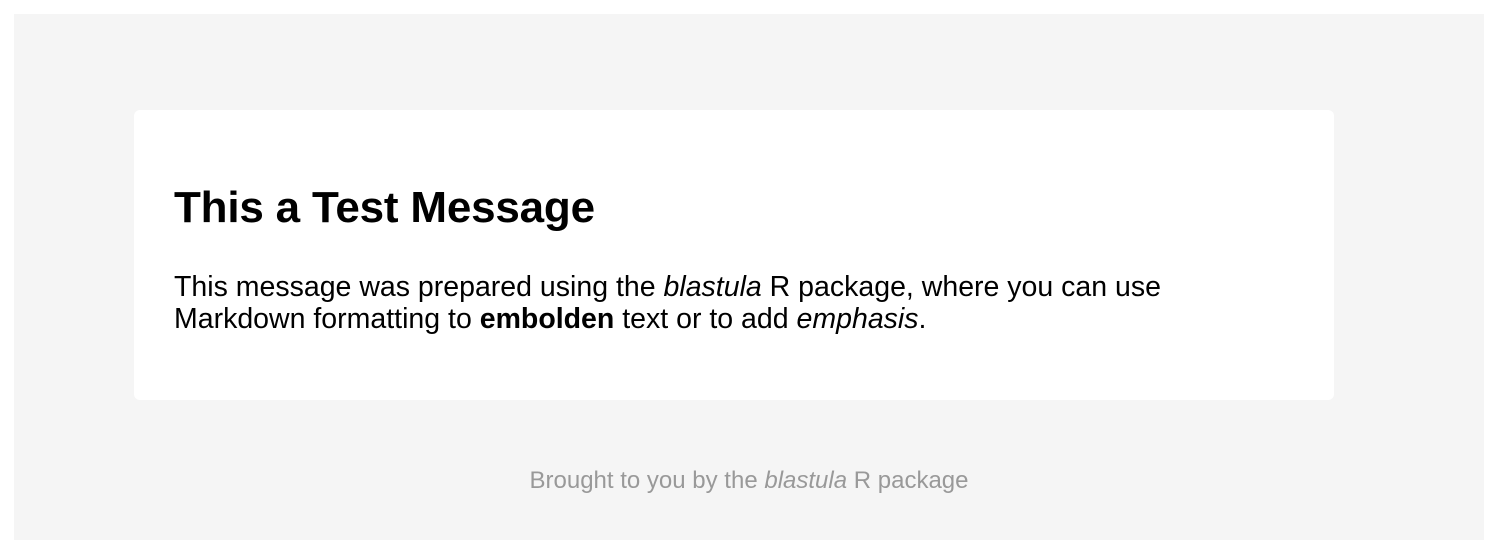 The image size is (1498, 560). I want to click on footer-credit: Brought to you by the blastula R package, so click(749, 481).